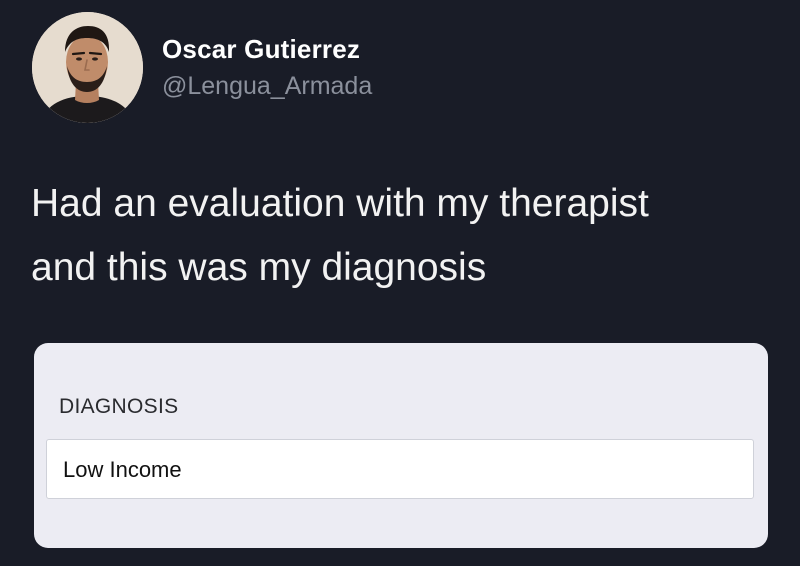 This screenshot has height=566, width=800. Describe the element at coordinates (261, 49) in the screenshot. I see `display-name: Oscar Gutierrez` at that location.